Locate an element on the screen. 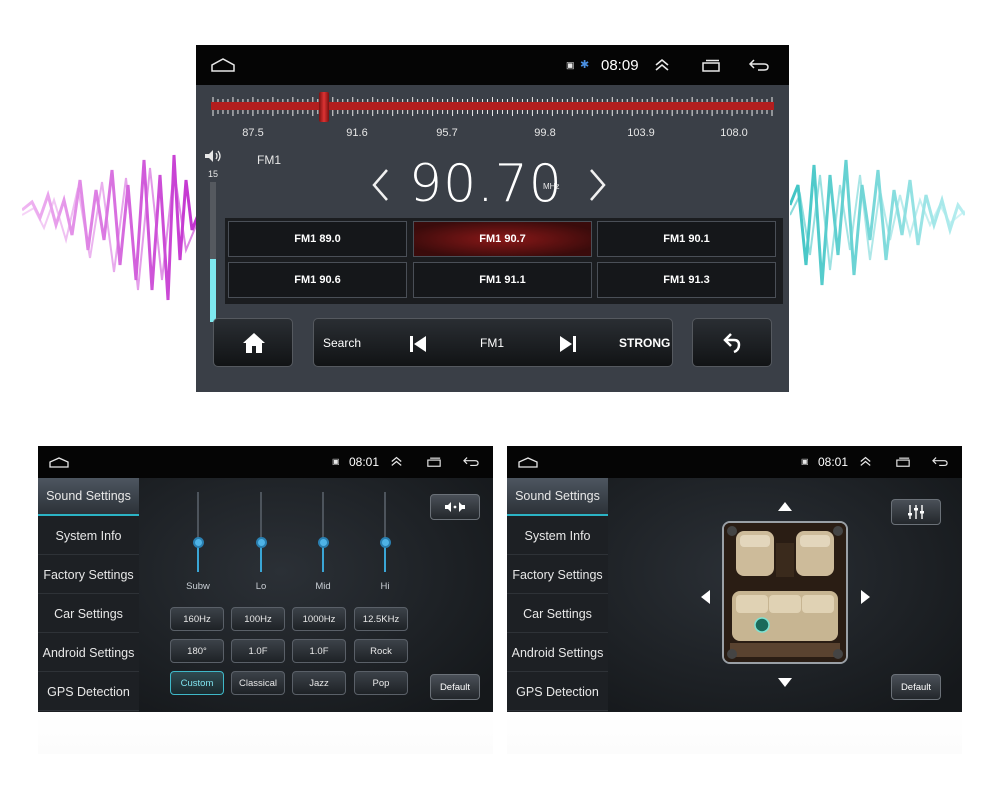  skip-forward-icon is located at coordinates (568, 344).